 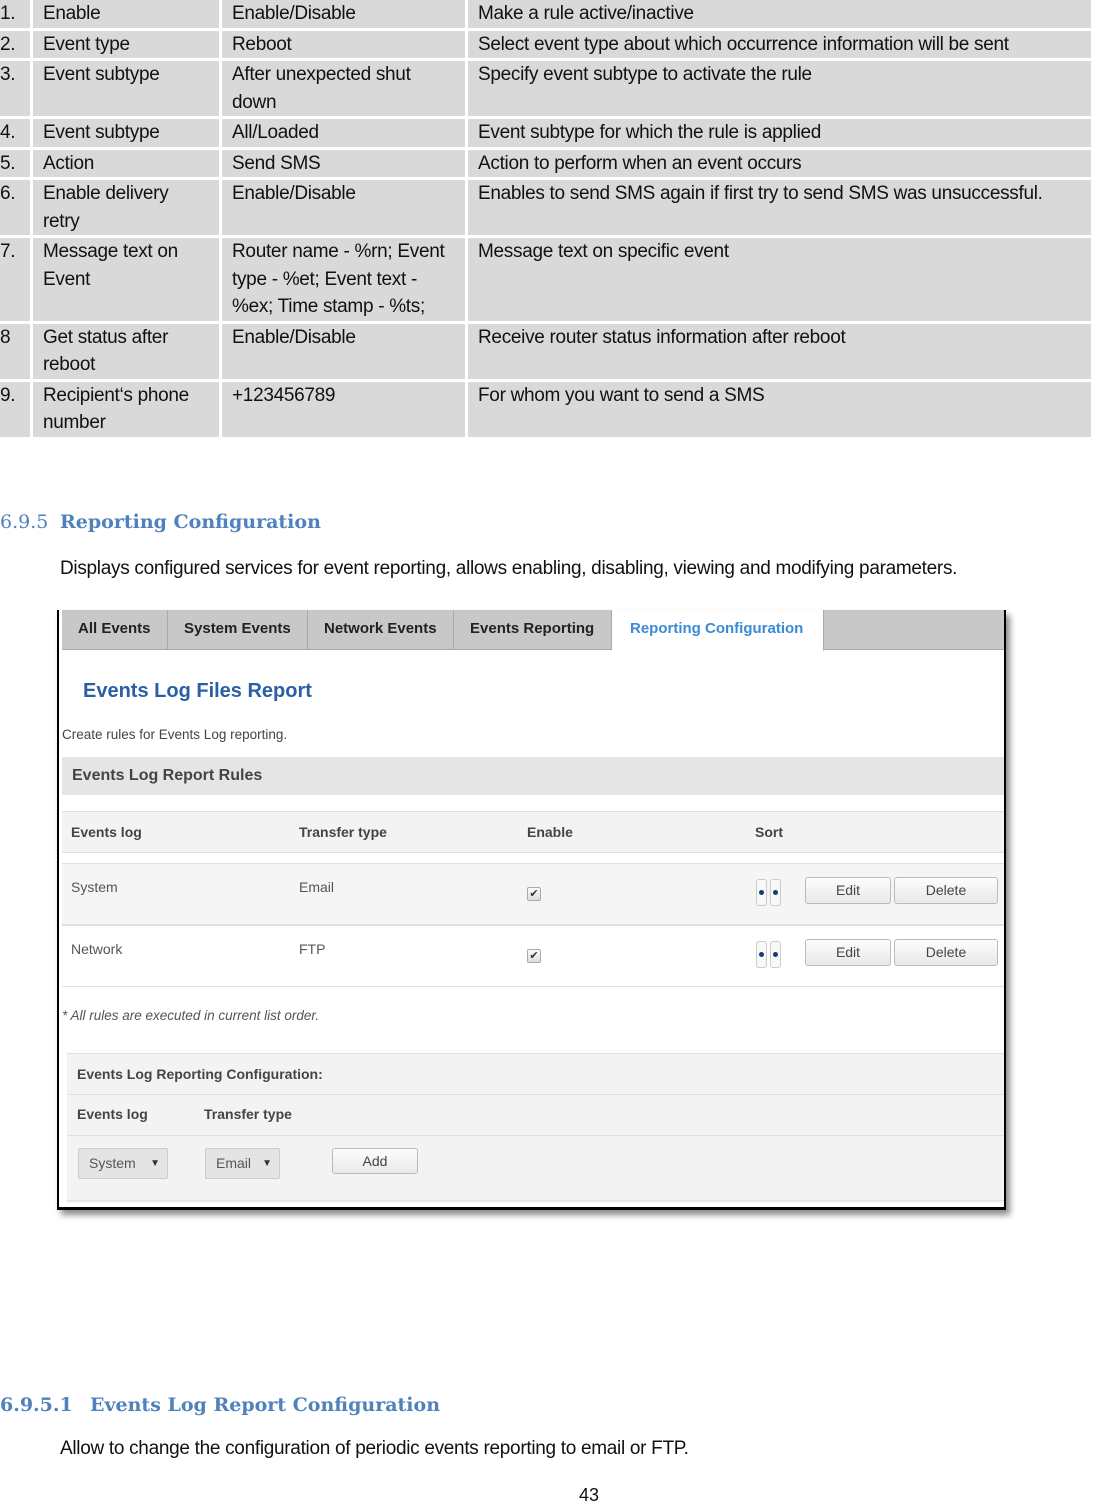 I want to click on events-log-value: Network, so click(x=97, y=949).